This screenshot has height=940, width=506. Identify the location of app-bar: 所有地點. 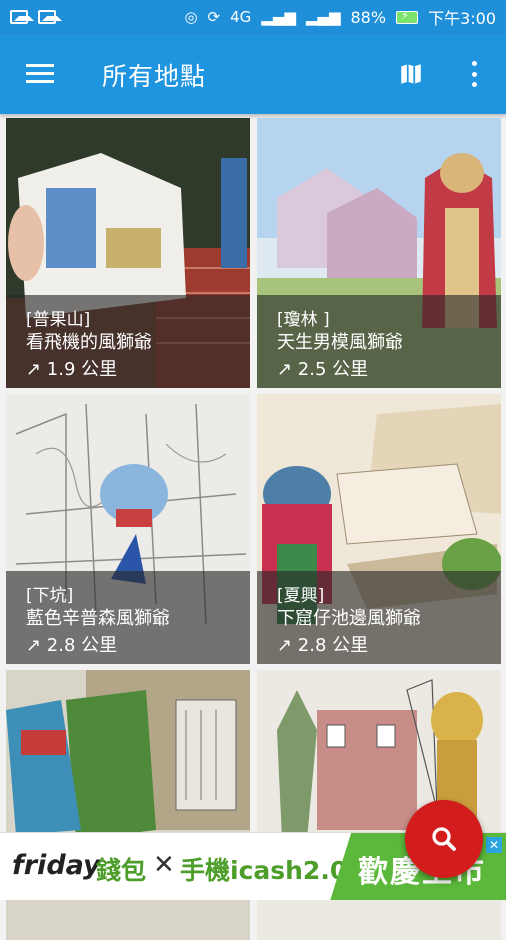
(253, 74).